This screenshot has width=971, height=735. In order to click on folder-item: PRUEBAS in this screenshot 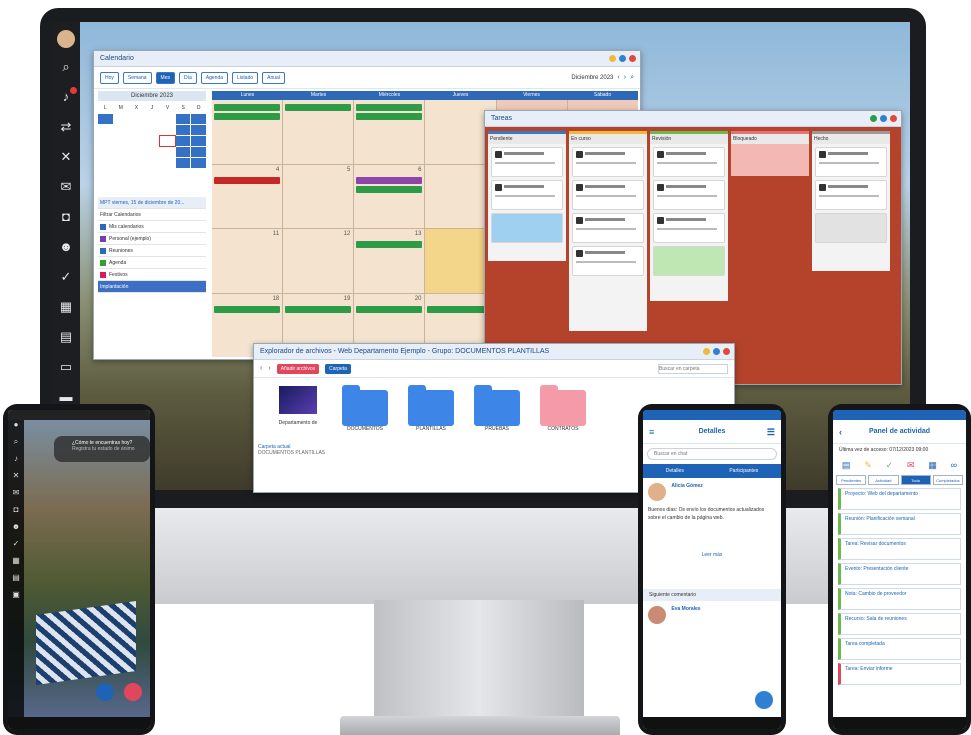, I will do `click(497, 408)`.